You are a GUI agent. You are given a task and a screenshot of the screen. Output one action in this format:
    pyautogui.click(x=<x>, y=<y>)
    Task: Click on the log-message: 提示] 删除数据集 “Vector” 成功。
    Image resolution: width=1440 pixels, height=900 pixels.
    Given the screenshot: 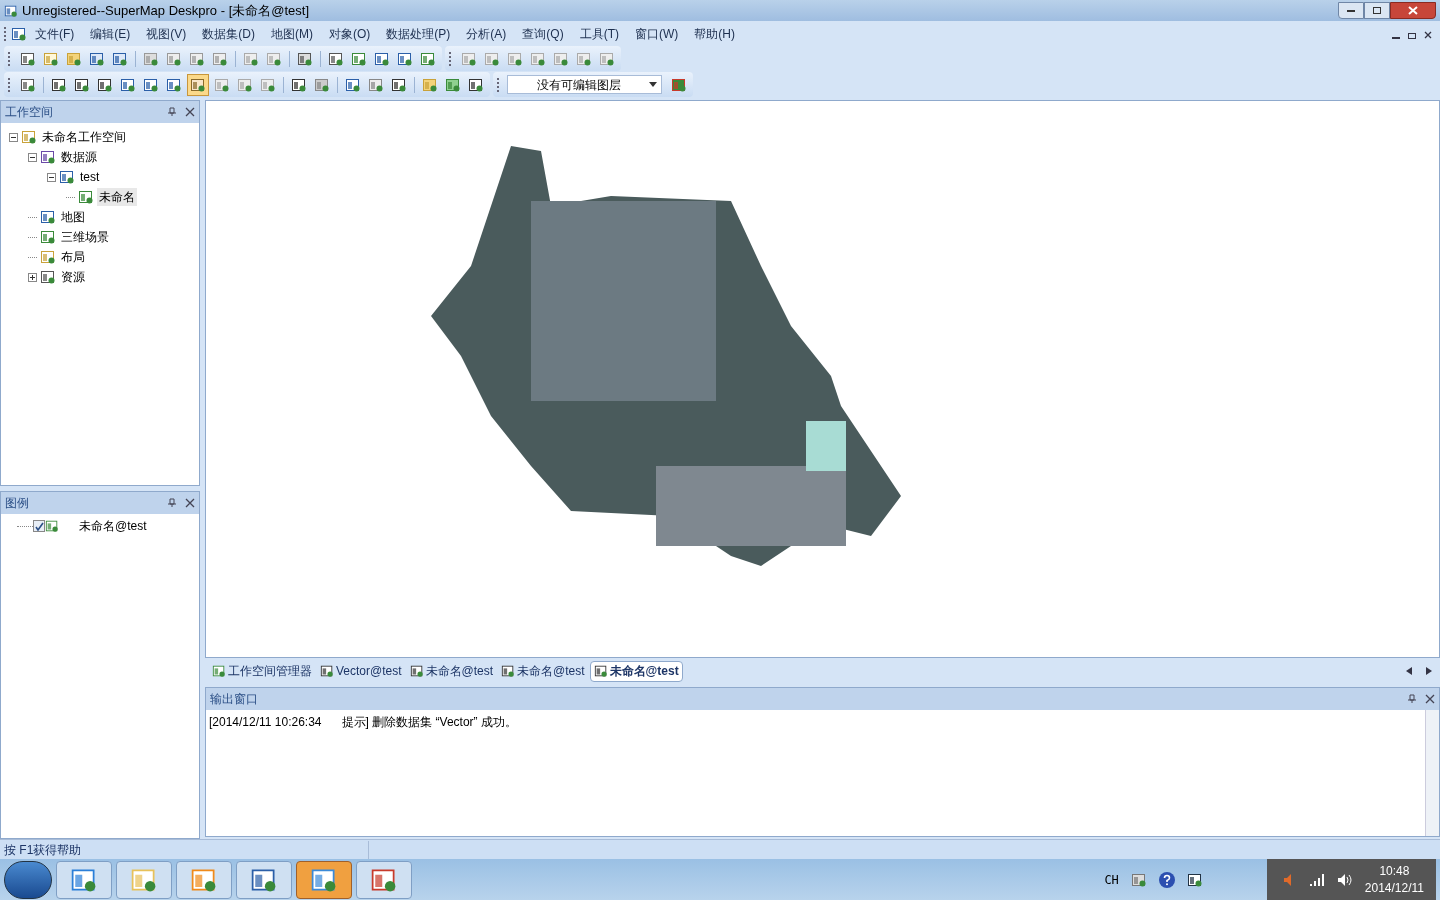 What is the action you would take?
    pyautogui.click(x=429, y=722)
    